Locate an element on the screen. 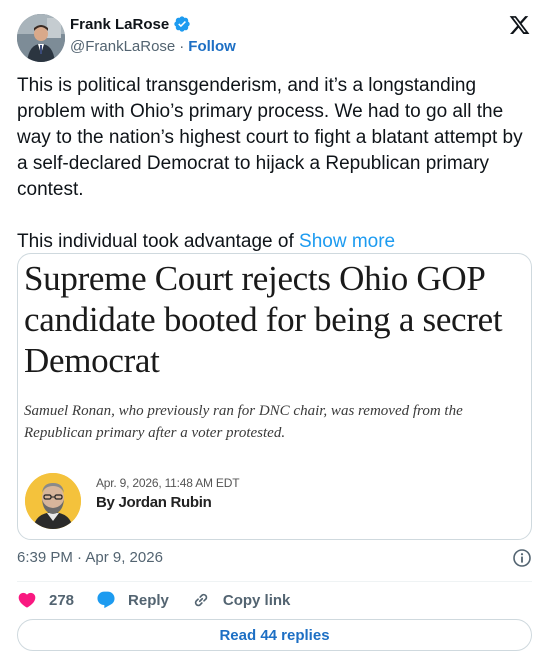 Image resolution: width=550 pixels, height=668 pixels. reply-label: Reply is located at coordinates (148, 600).